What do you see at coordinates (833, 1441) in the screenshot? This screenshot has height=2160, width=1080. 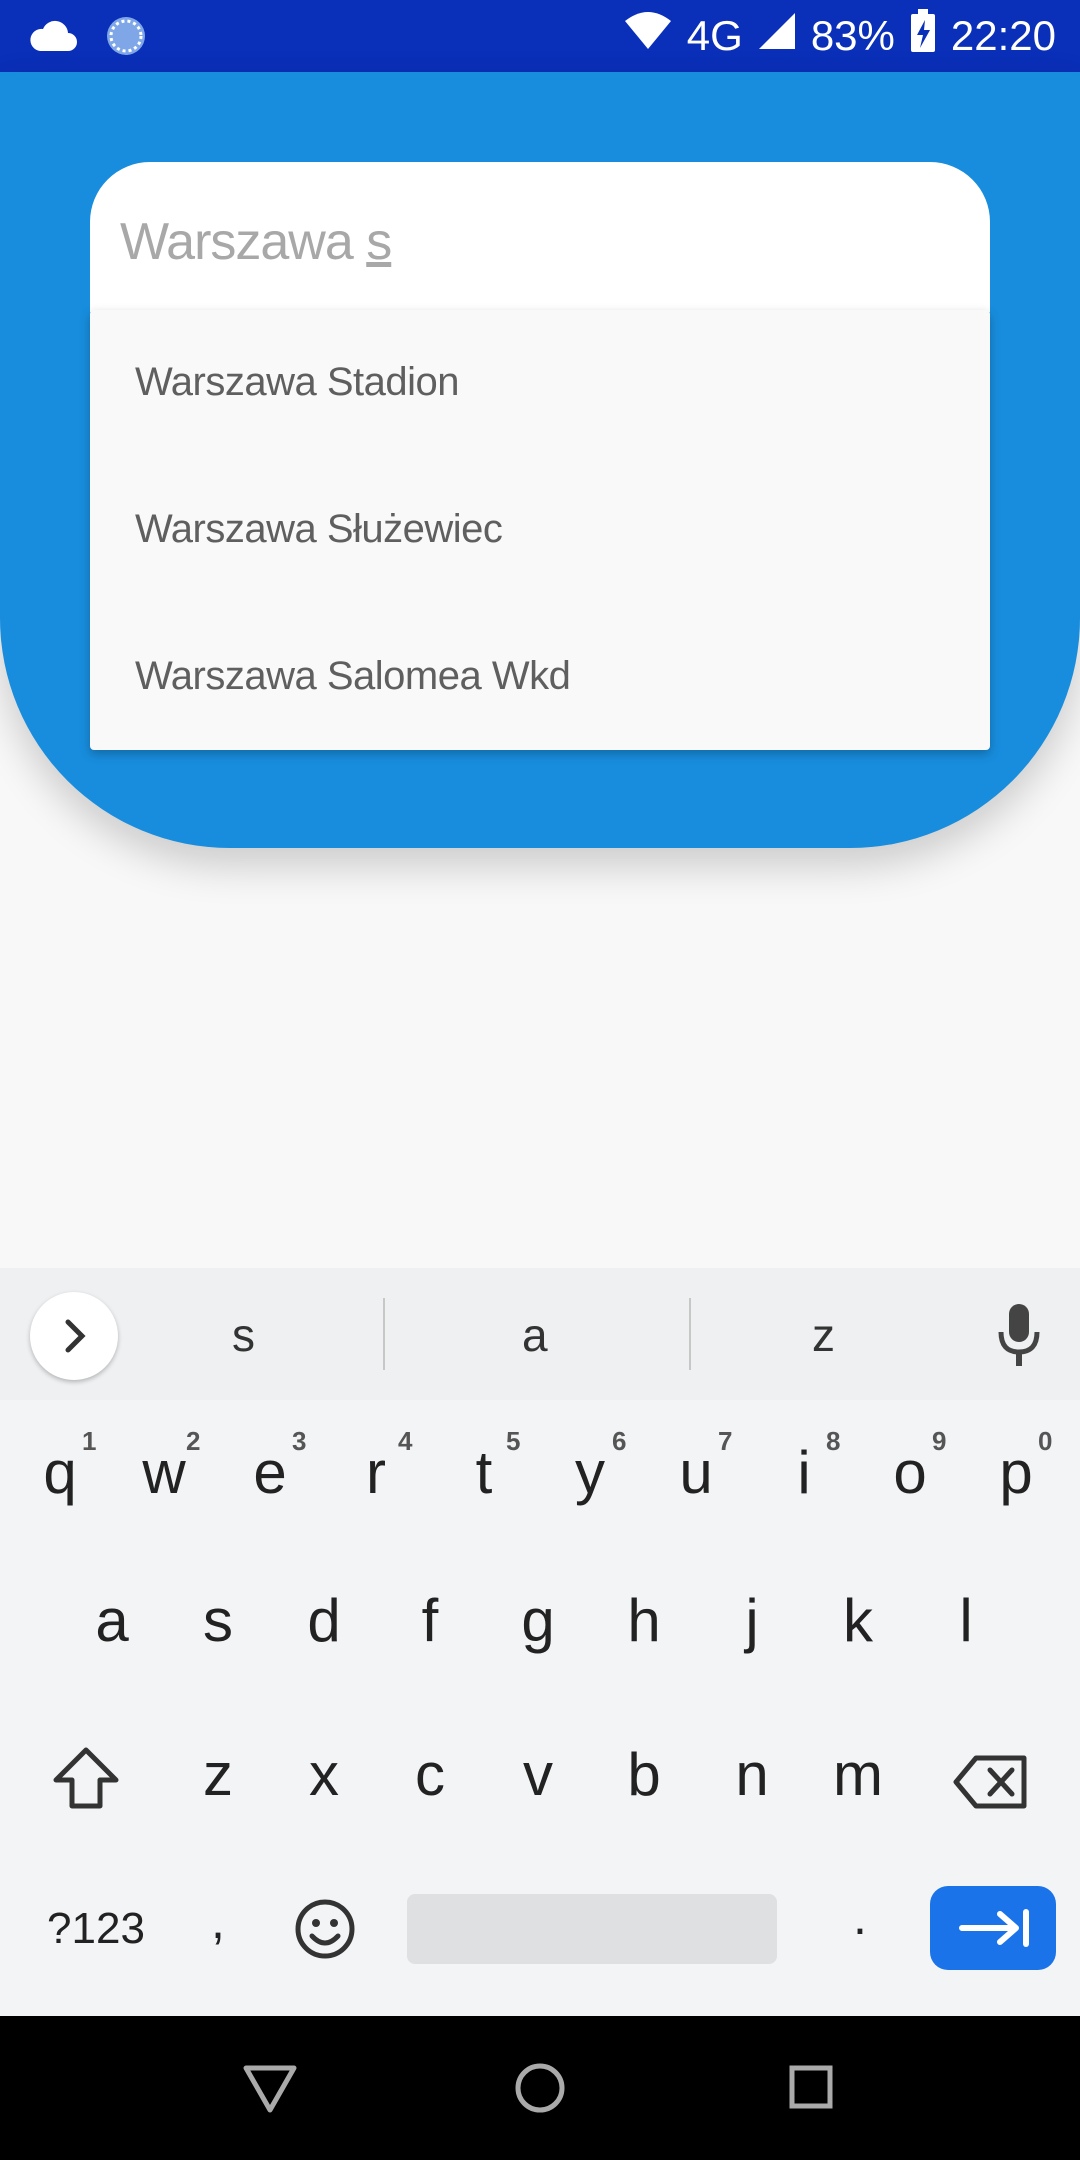 I see `key-hint-number: 8` at bounding box center [833, 1441].